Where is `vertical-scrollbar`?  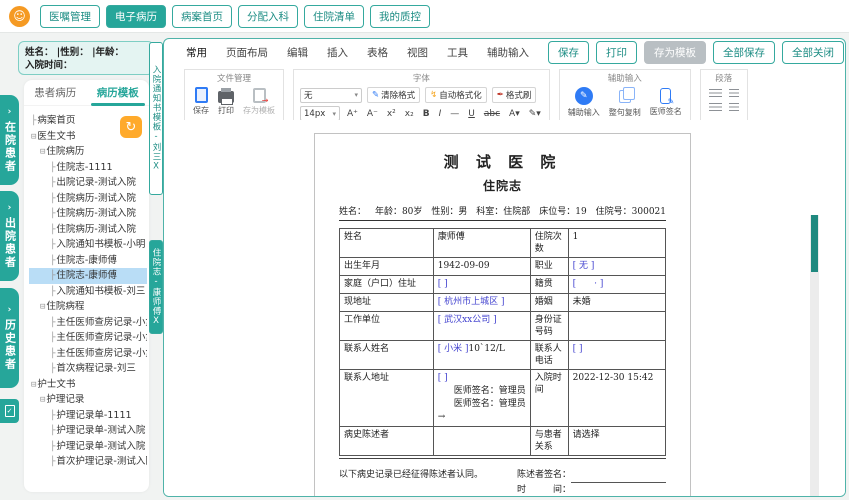 vertical-scrollbar is located at coordinates (814, 355).